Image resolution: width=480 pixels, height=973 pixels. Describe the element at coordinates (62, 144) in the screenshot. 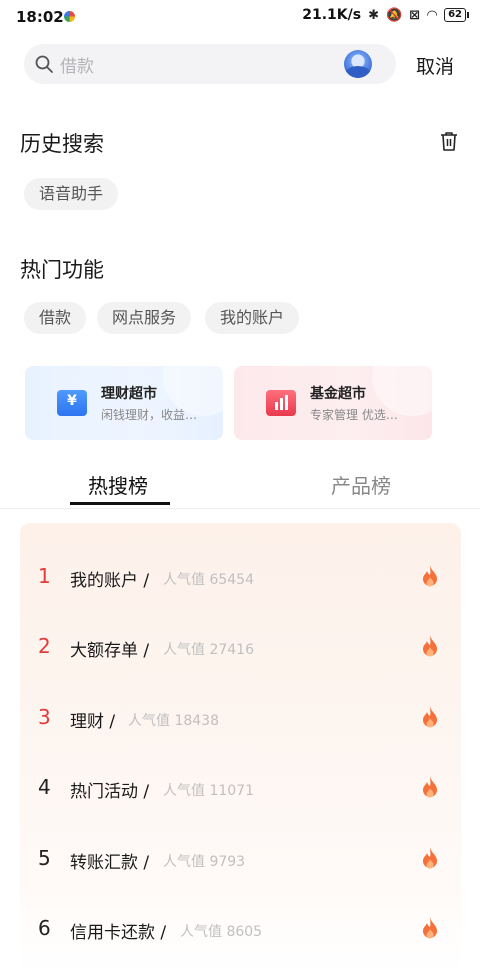

I see `history-title: 历史搜索` at that location.